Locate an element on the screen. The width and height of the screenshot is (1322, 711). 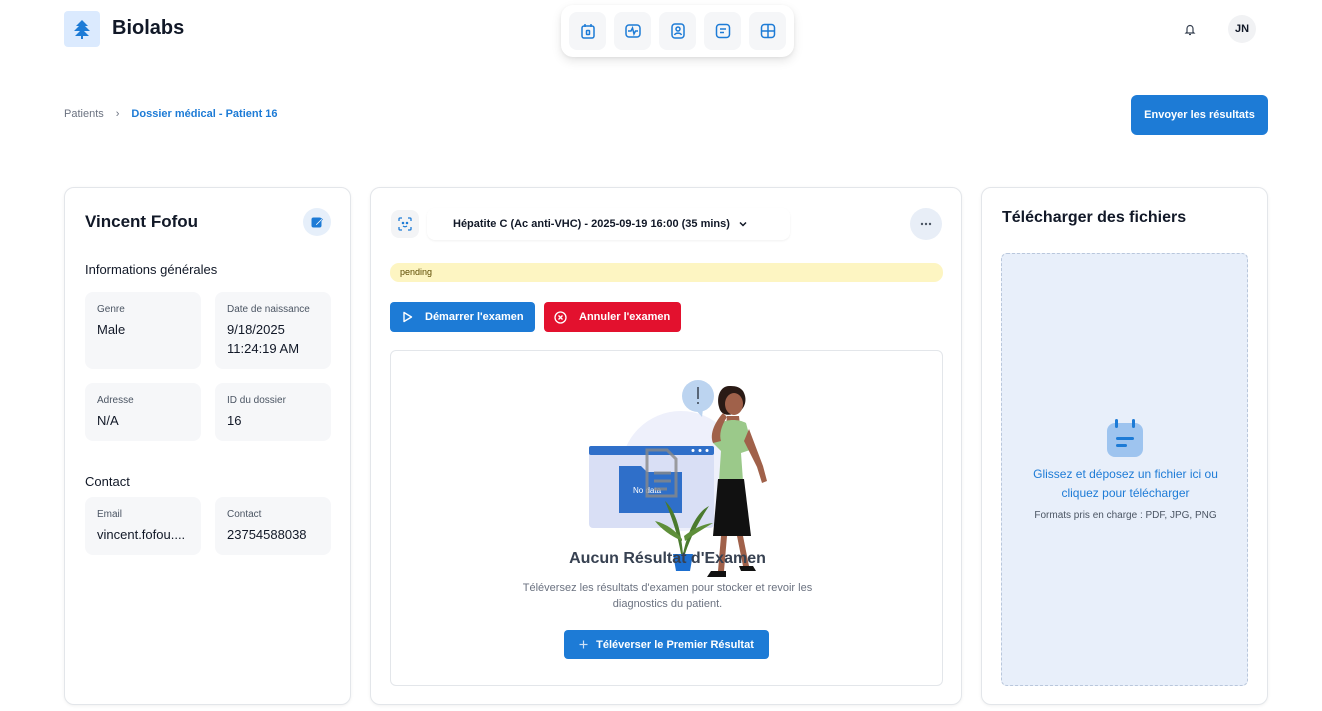
breadcrumb: Patients › Dossier médical - Patient 16 is located at coordinates (171, 114).